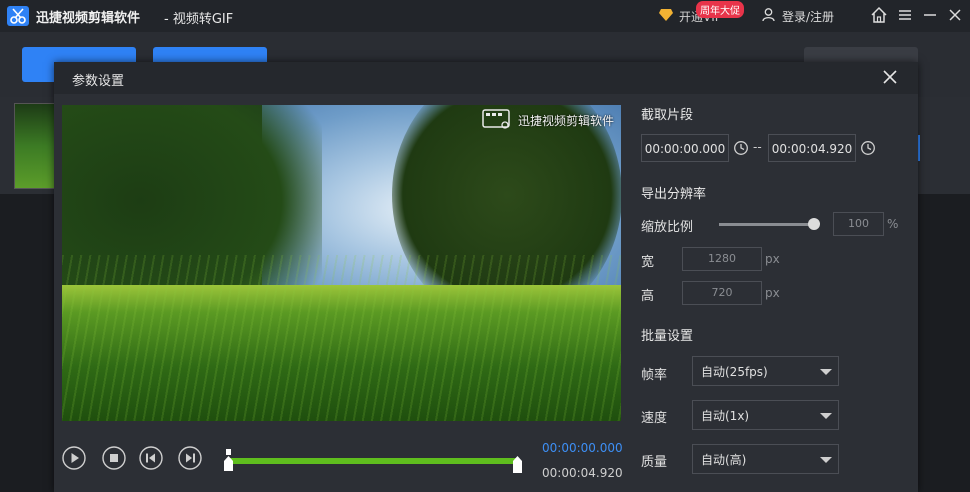 The width and height of the screenshot is (970, 492). I want to click on fps-value: 自动(25fps), so click(734, 372).